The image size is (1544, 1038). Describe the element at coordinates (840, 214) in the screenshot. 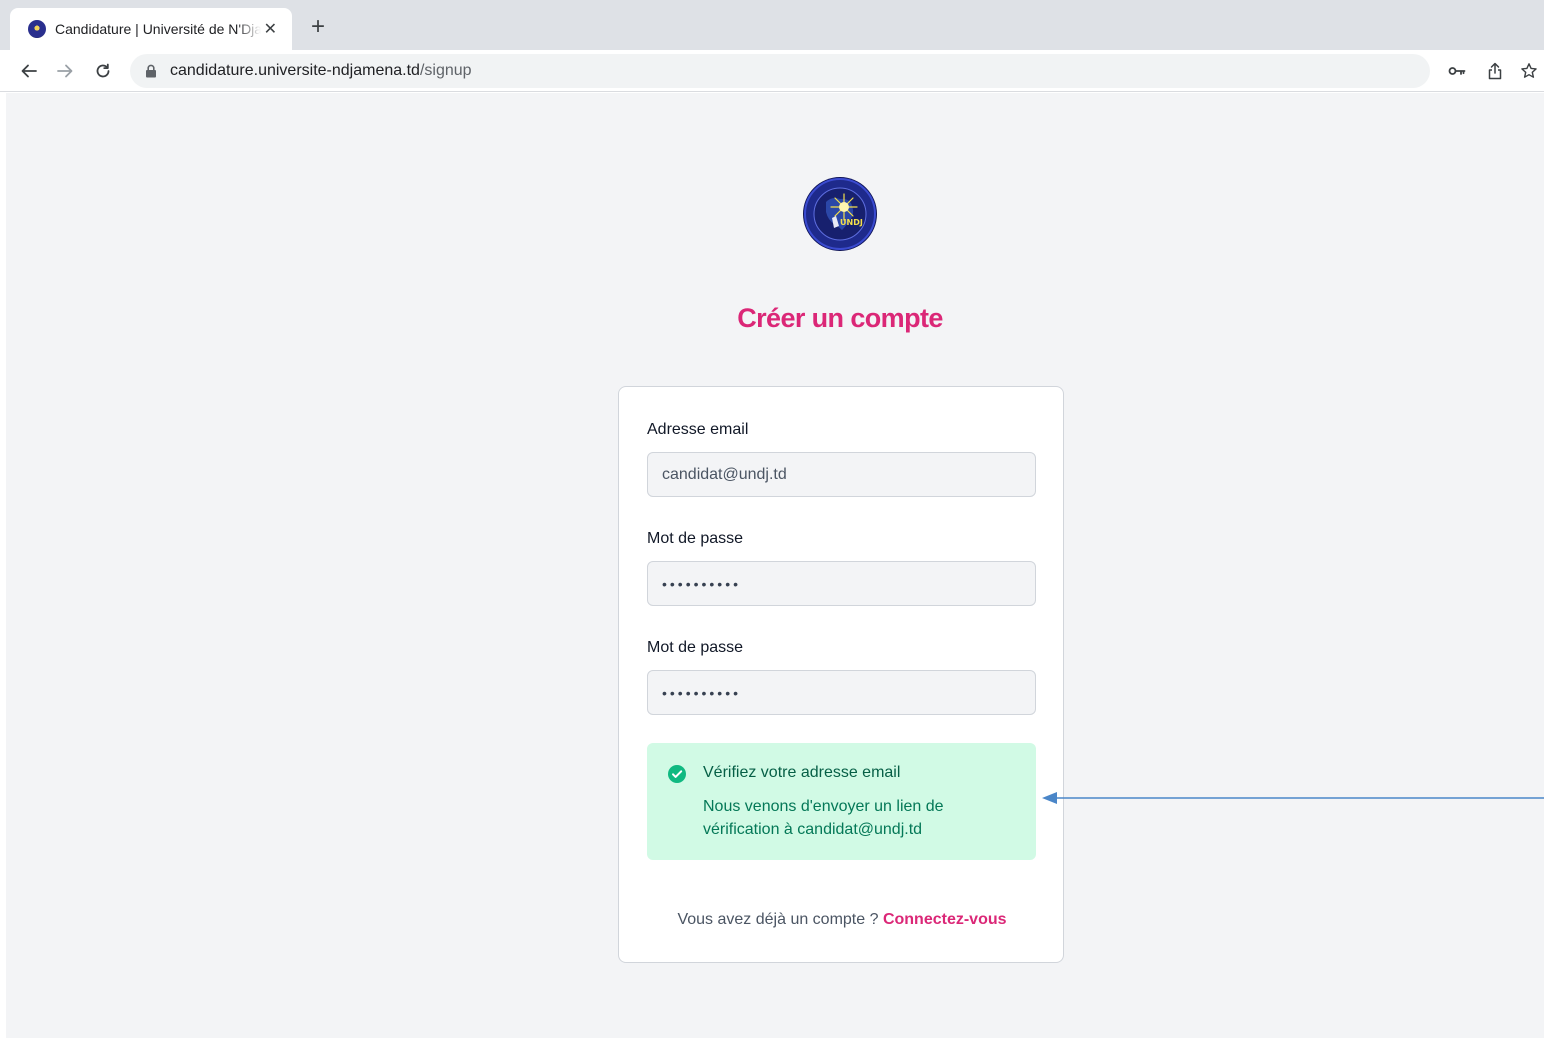

I see `university-logo: UNDJ` at that location.